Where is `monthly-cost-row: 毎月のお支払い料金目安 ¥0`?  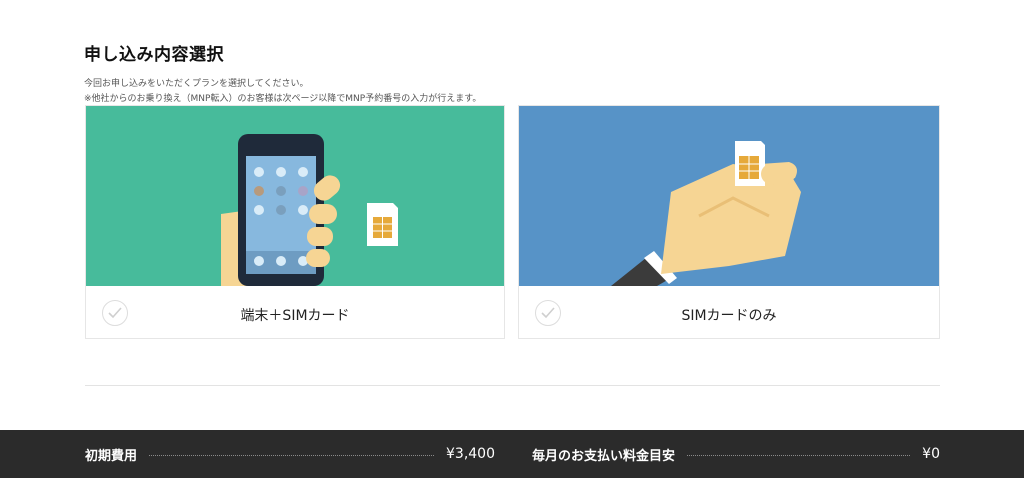 monthly-cost-row: 毎月のお支払い料金目安 ¥0 is located at coordinates (736, 454).